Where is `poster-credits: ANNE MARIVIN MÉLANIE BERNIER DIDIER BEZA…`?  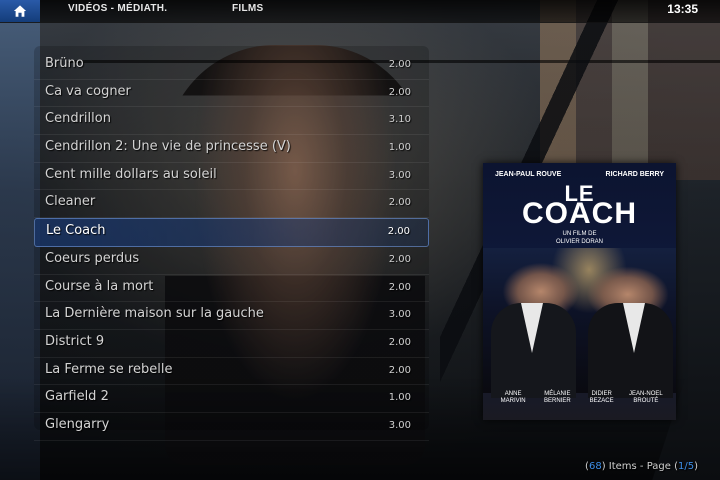
poster-credits: ANNE MARIVIN MÉLANIE BERNIER DIDIER BEZA… is located at coordinates (579, 398).